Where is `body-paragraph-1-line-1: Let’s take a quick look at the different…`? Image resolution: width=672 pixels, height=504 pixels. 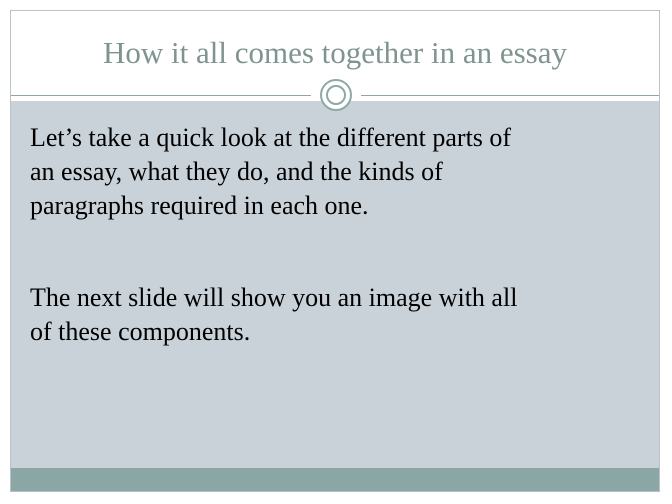
body-paragraph-1-line-1: Let’s take a quick look at the different… is located at coordinates (271, 137).